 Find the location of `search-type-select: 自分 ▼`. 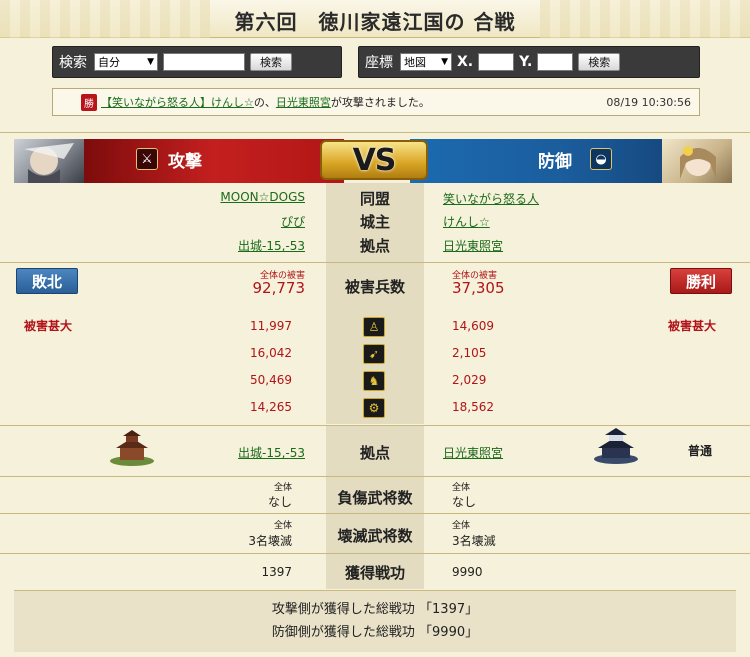

search-type-select: 自分 ▼ is located at coordinates (126, 62).